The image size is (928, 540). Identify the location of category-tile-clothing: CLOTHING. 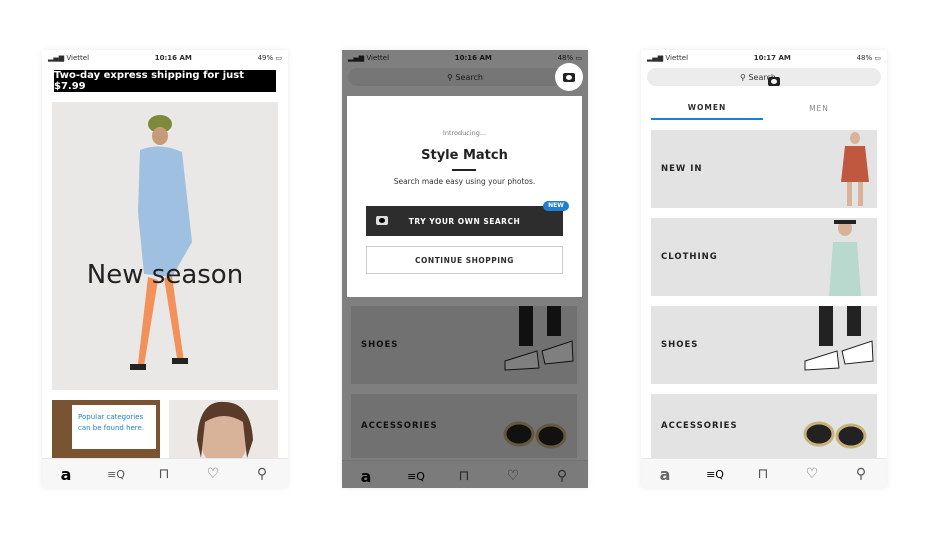
(764, 257).